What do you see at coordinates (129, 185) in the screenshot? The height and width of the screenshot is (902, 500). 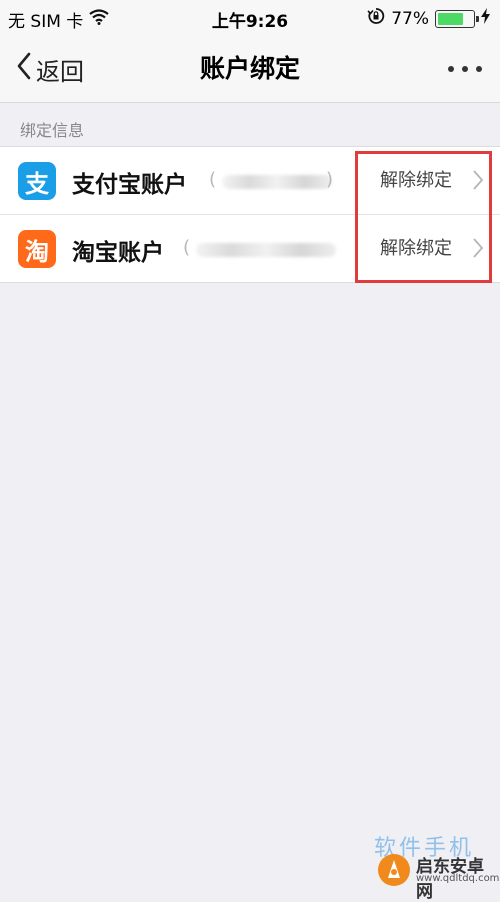 I see `account-name: 支付宝账户` at bounding box center [129, 185].